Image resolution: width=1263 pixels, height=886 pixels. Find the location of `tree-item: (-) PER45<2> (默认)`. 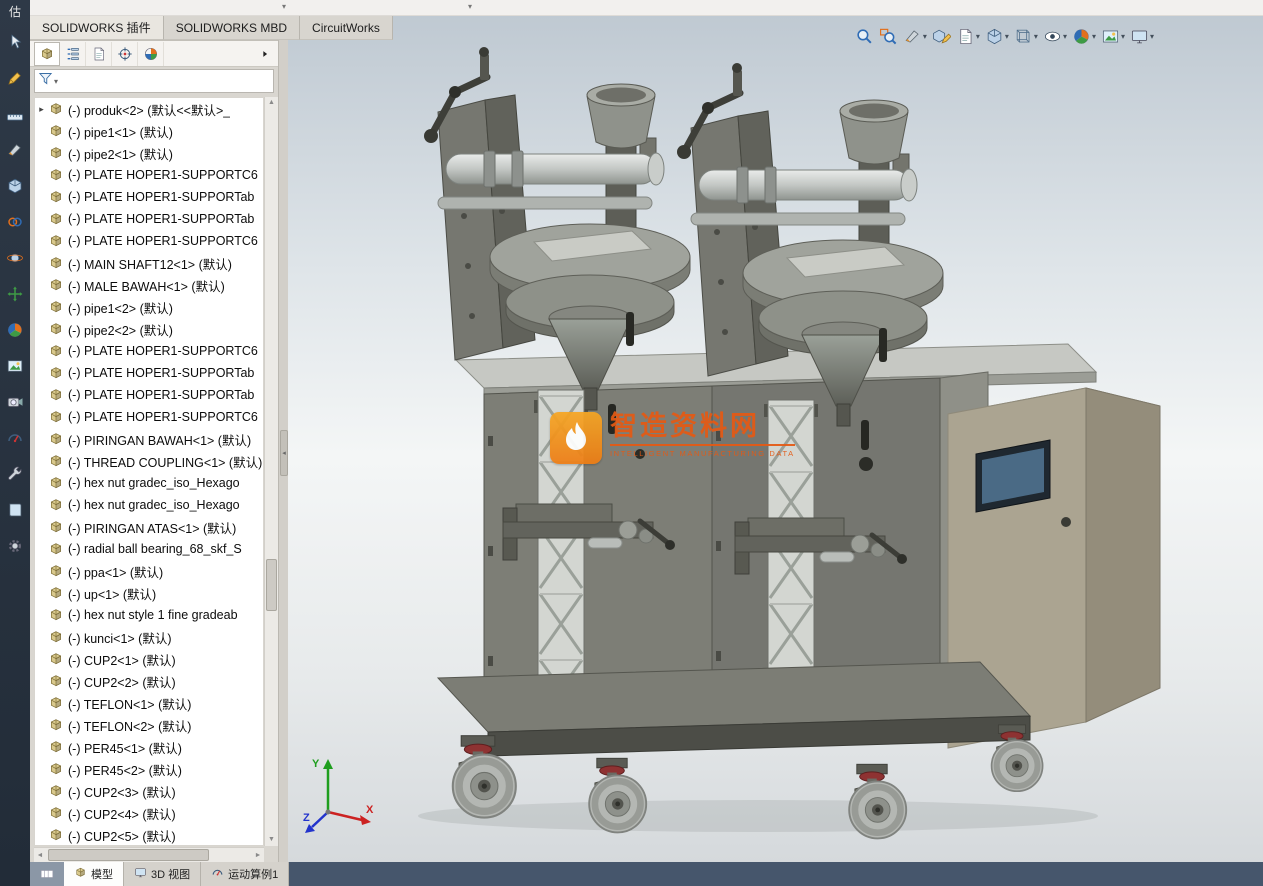

tree-item: (-) PER45<2> (默认) is located at coordinates (149, 769).